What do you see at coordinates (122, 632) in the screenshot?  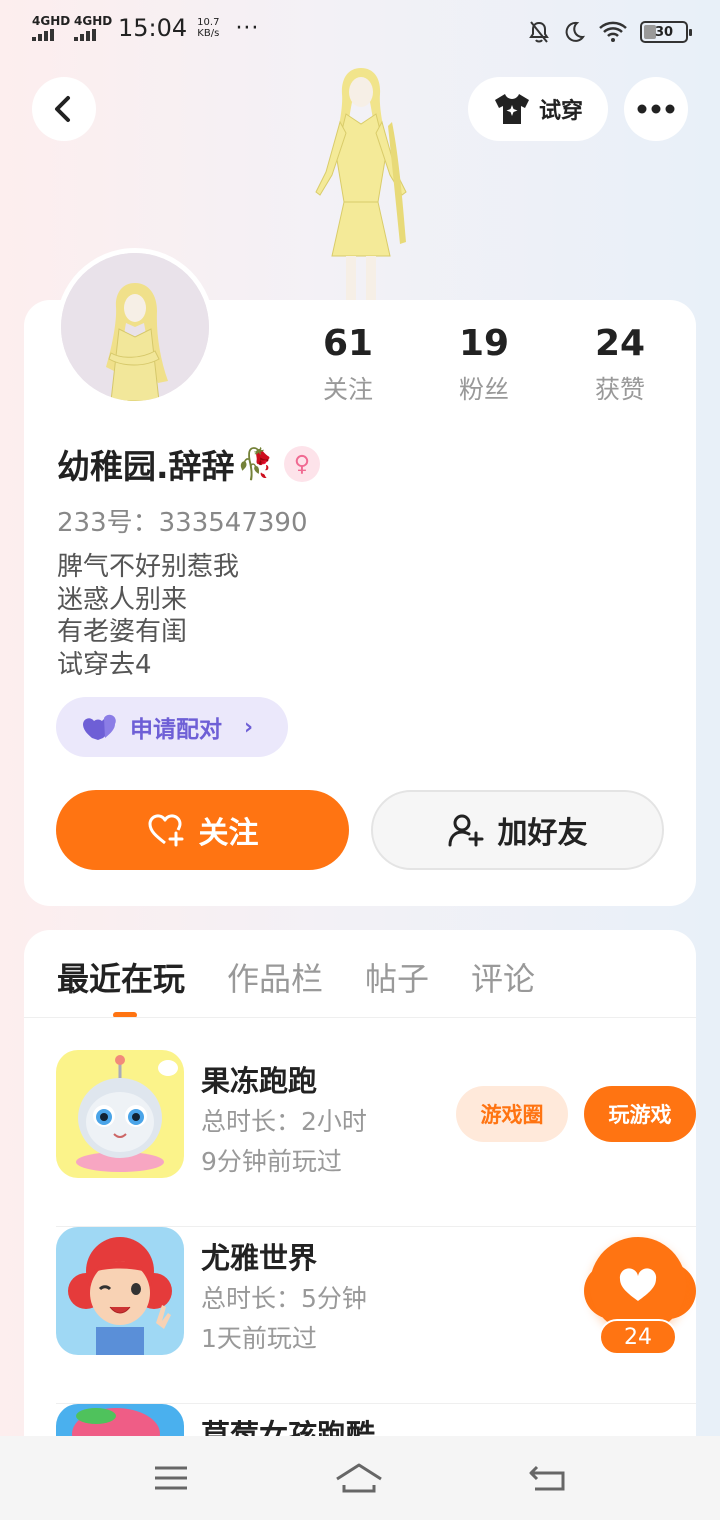 I see `bio-line: 有老婆有闺` at bounding box center [122, 632].